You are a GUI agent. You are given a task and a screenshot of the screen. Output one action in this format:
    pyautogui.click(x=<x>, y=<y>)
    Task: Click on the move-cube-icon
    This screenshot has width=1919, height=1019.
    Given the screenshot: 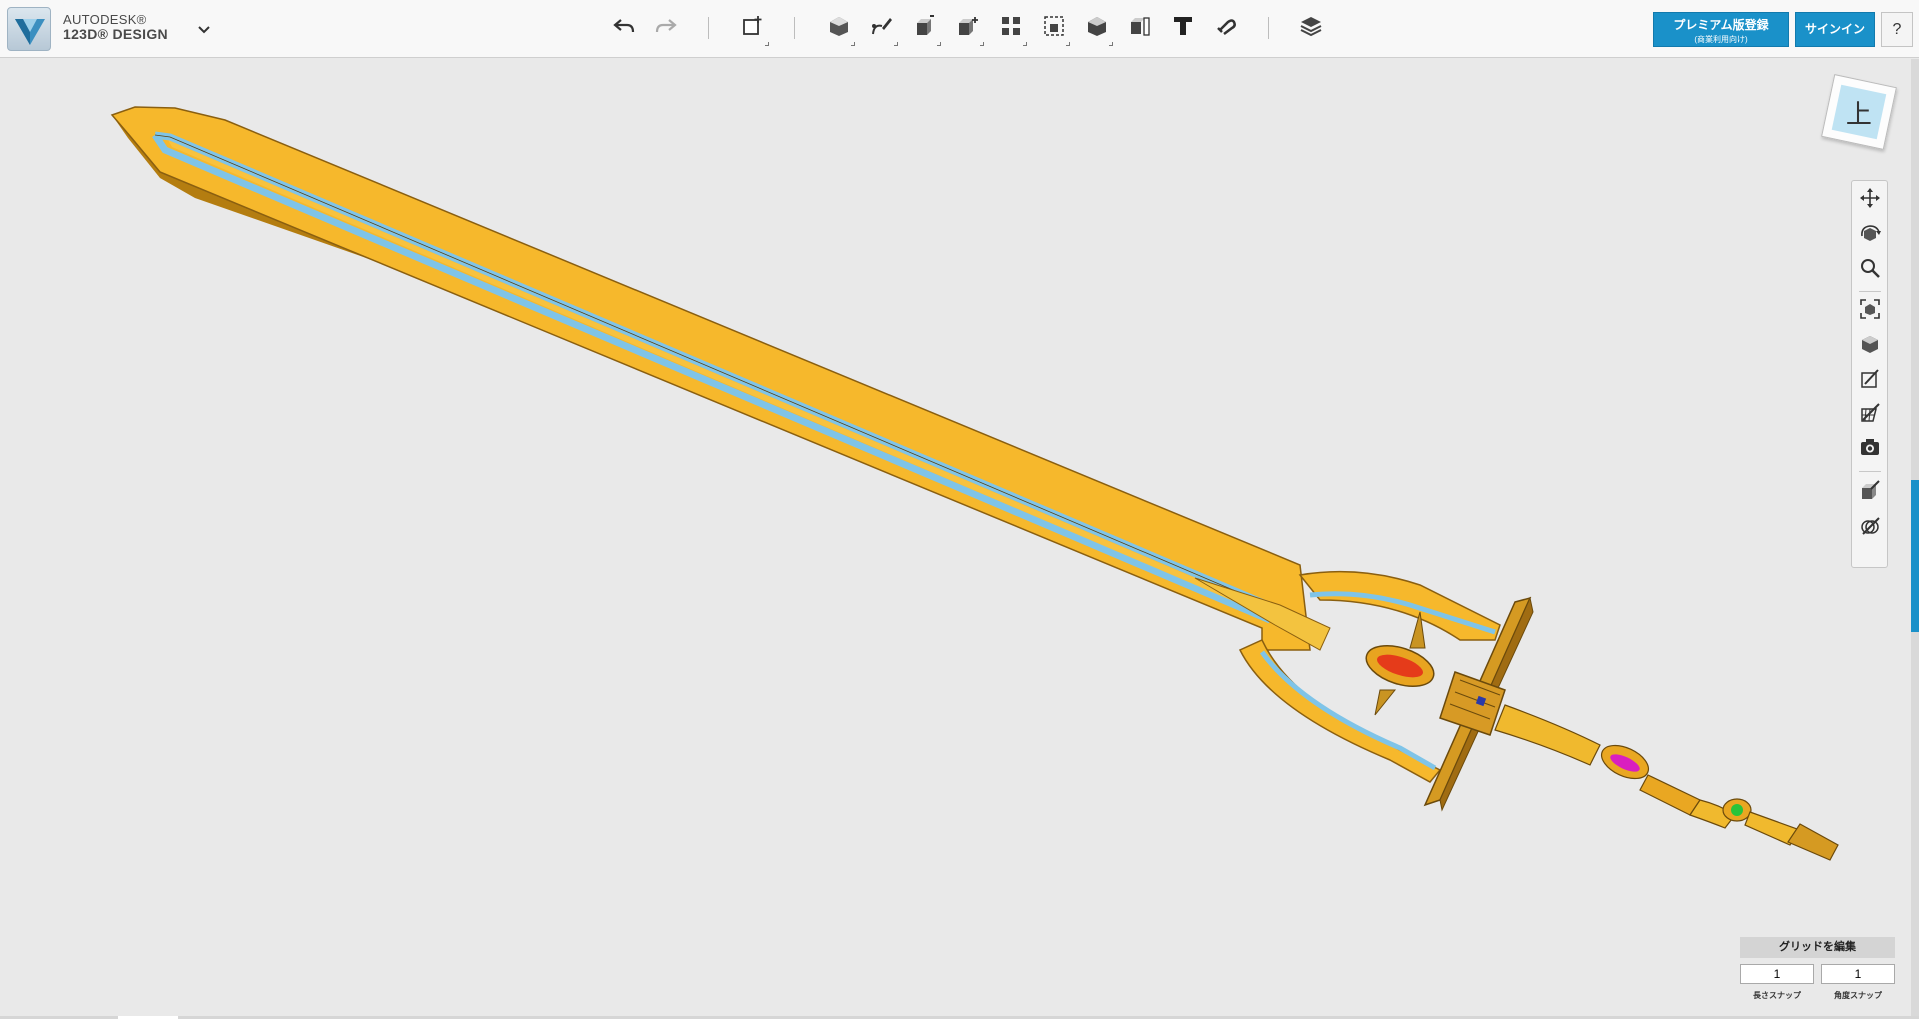 What is the action you would take?
    pyautogui.click(x=968, y=28)
    